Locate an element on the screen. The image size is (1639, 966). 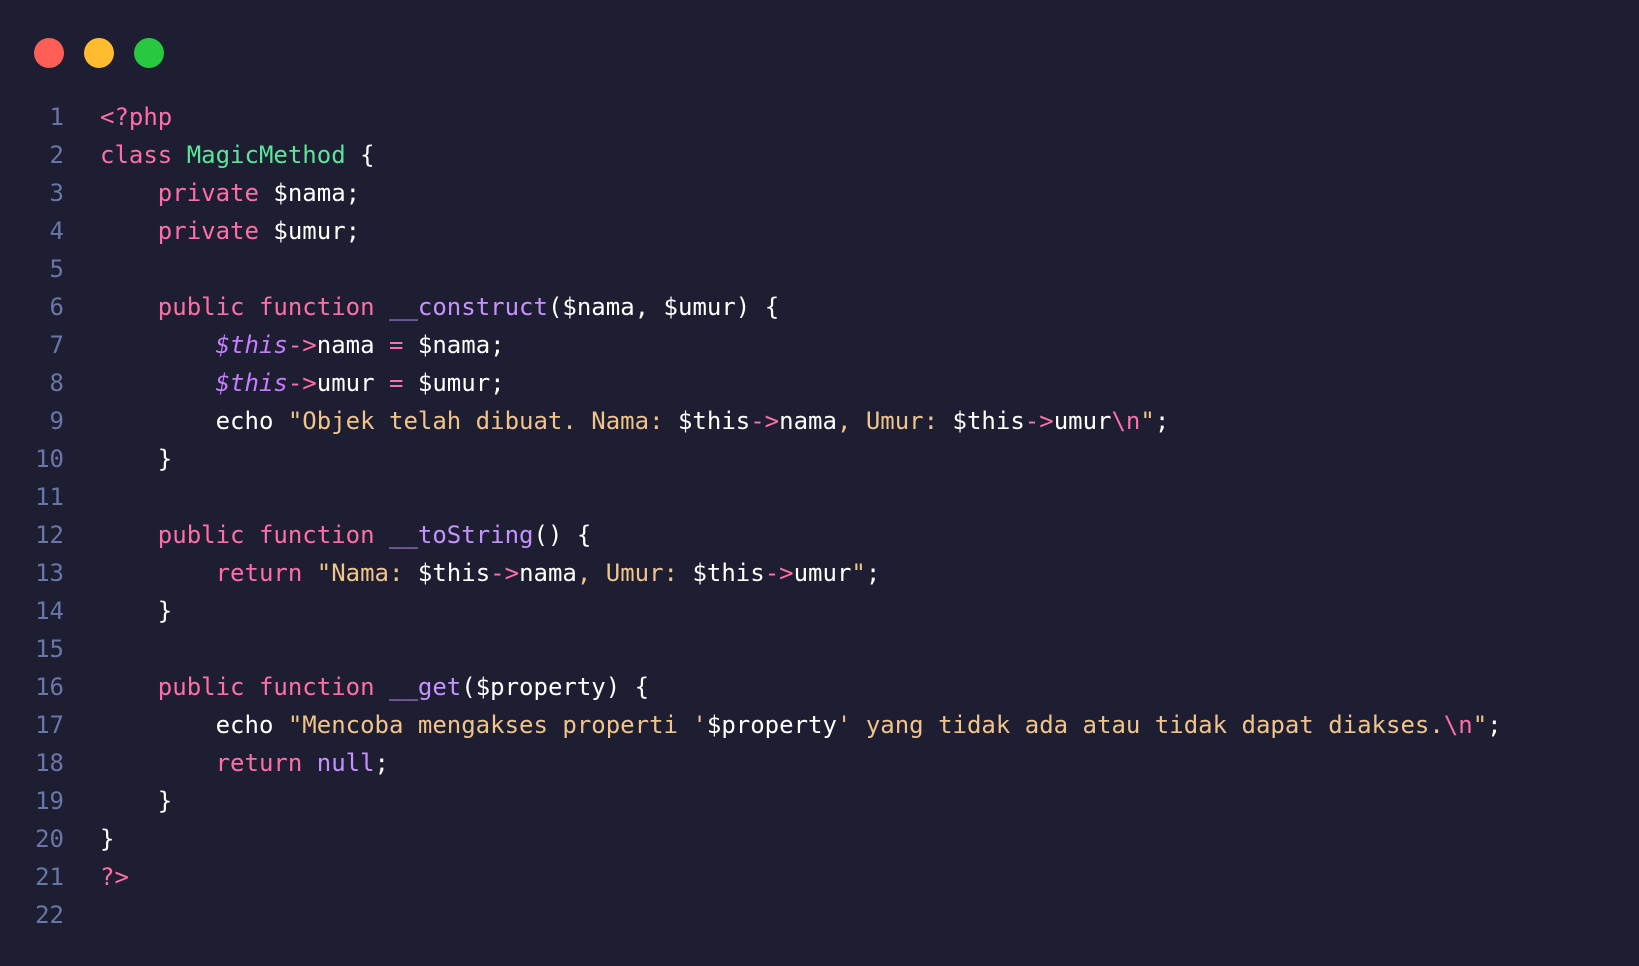
code-token: $nama; is located at coordinates (454, 345).